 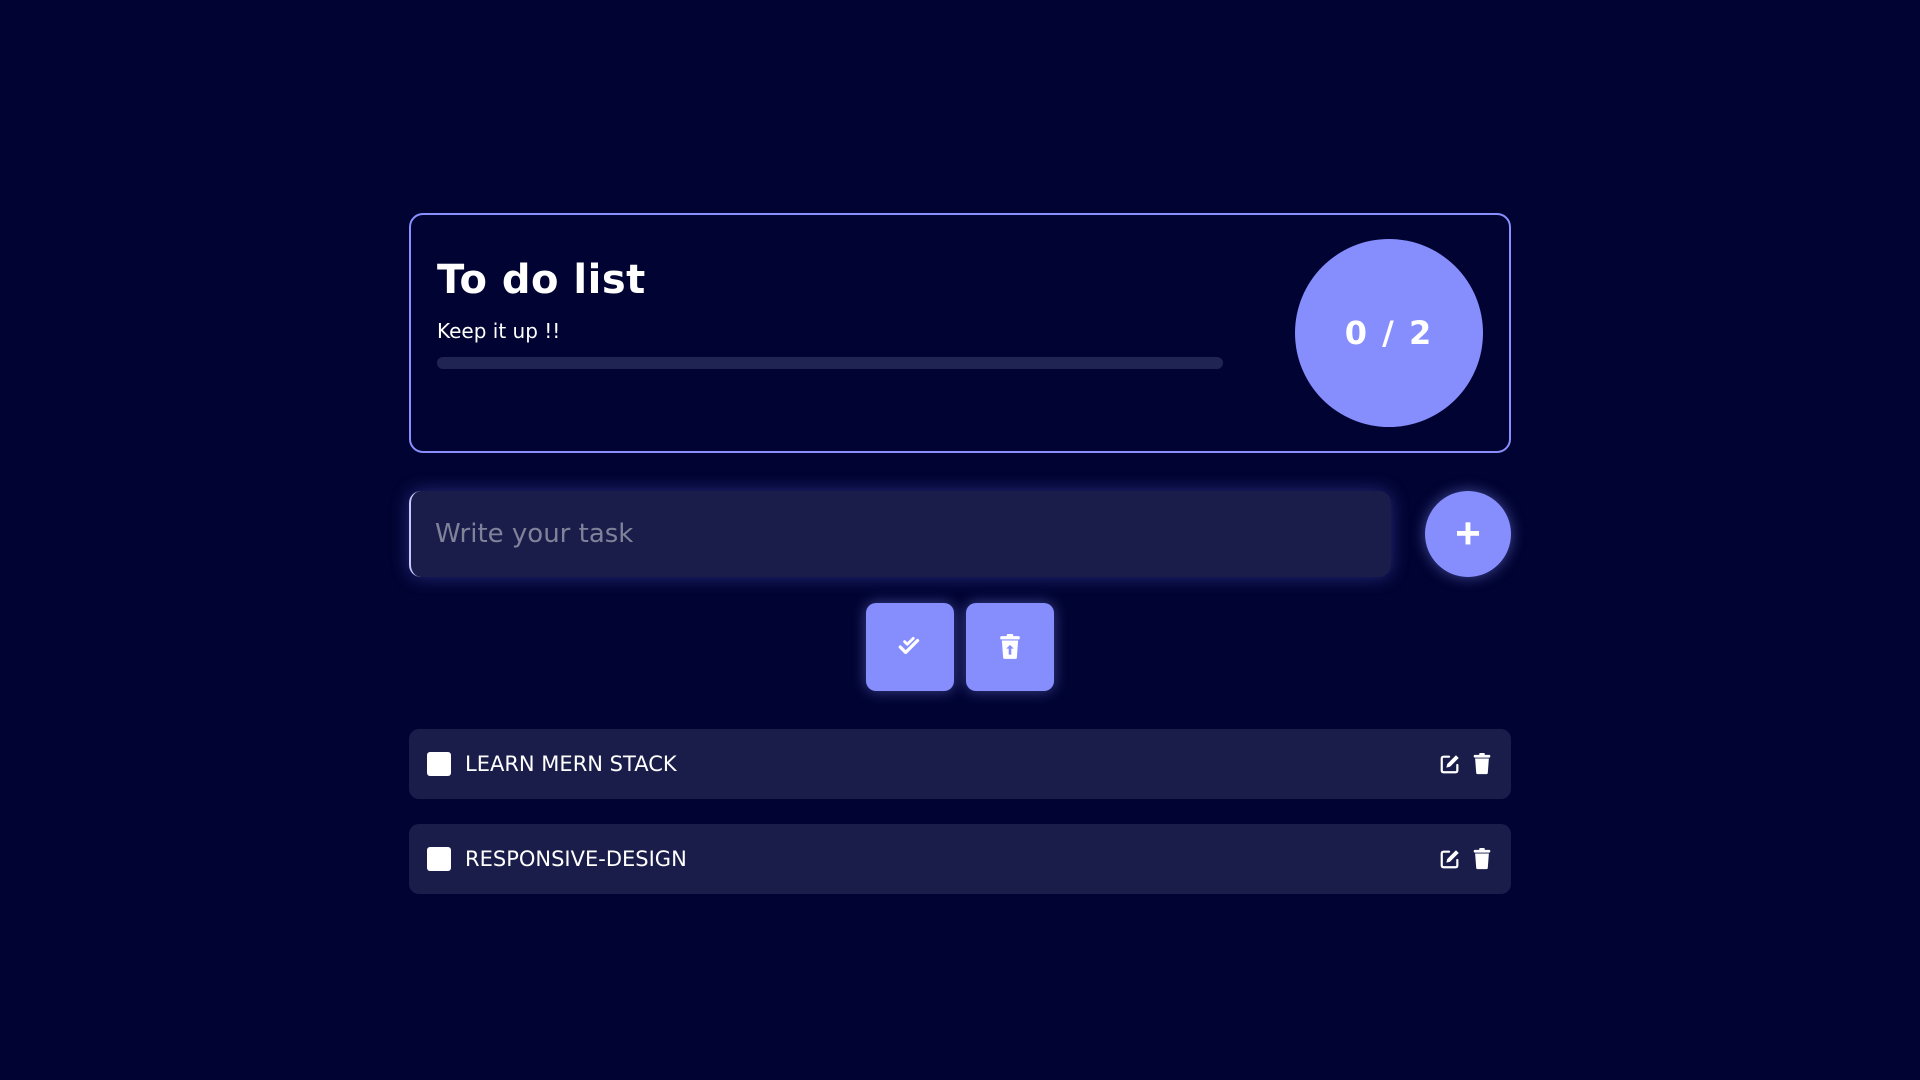 I want to click on task-input, so click(x=900, y=534).